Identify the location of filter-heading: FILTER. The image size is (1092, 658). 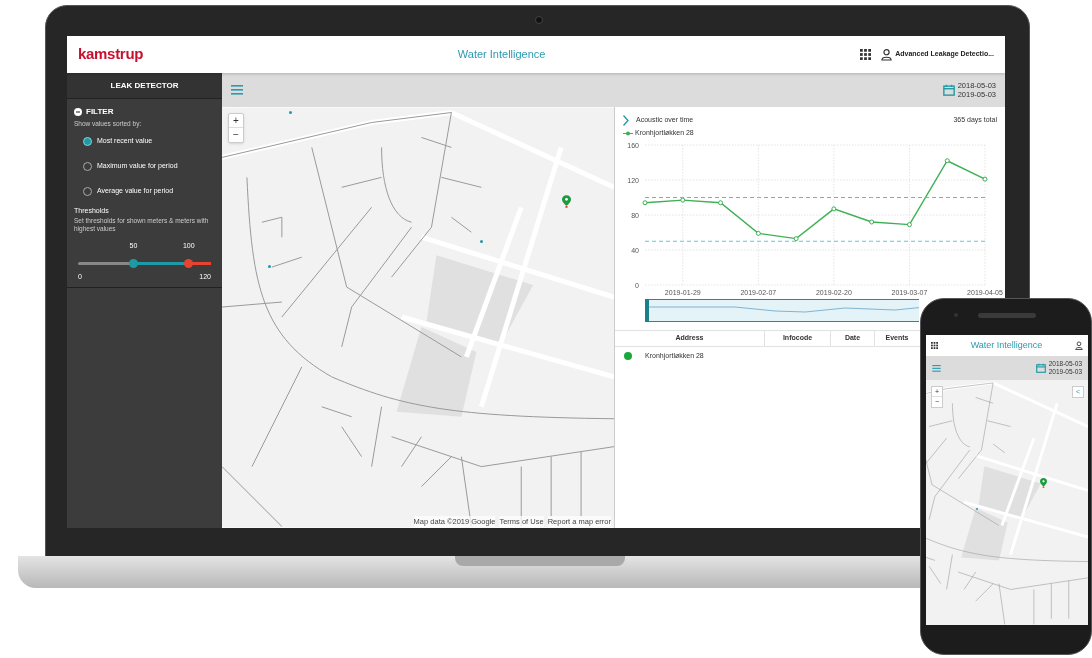
(100, 112).